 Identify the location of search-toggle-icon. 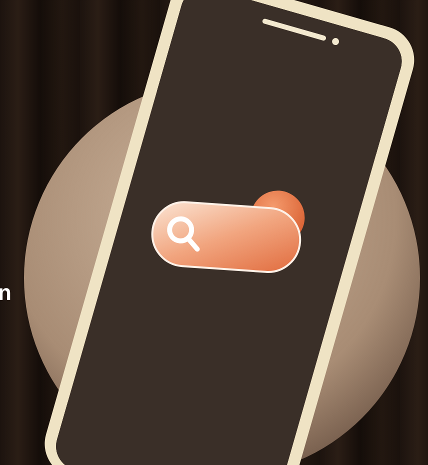
(227, 233).